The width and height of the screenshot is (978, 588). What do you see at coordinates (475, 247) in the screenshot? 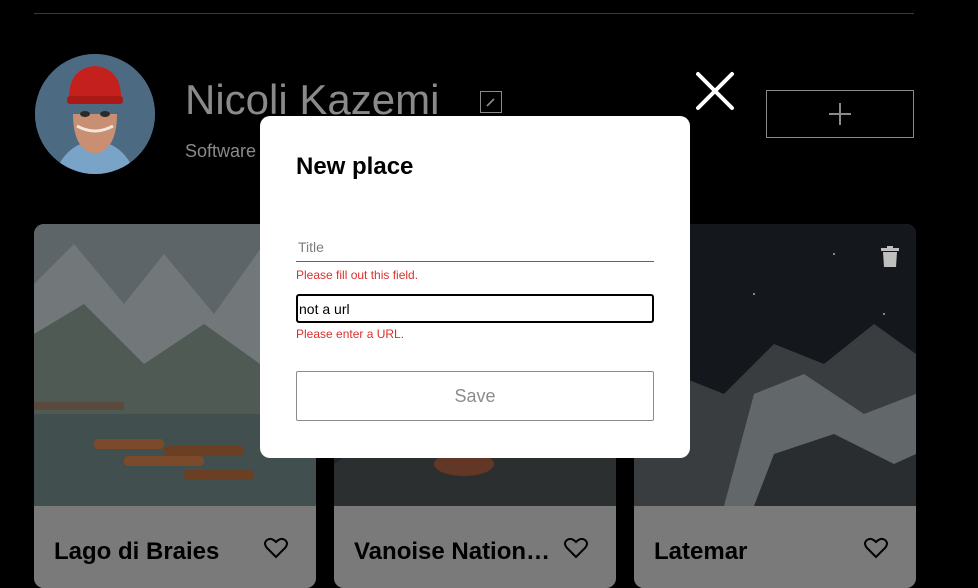
I see `title-input` at bounding box center [475, 247].